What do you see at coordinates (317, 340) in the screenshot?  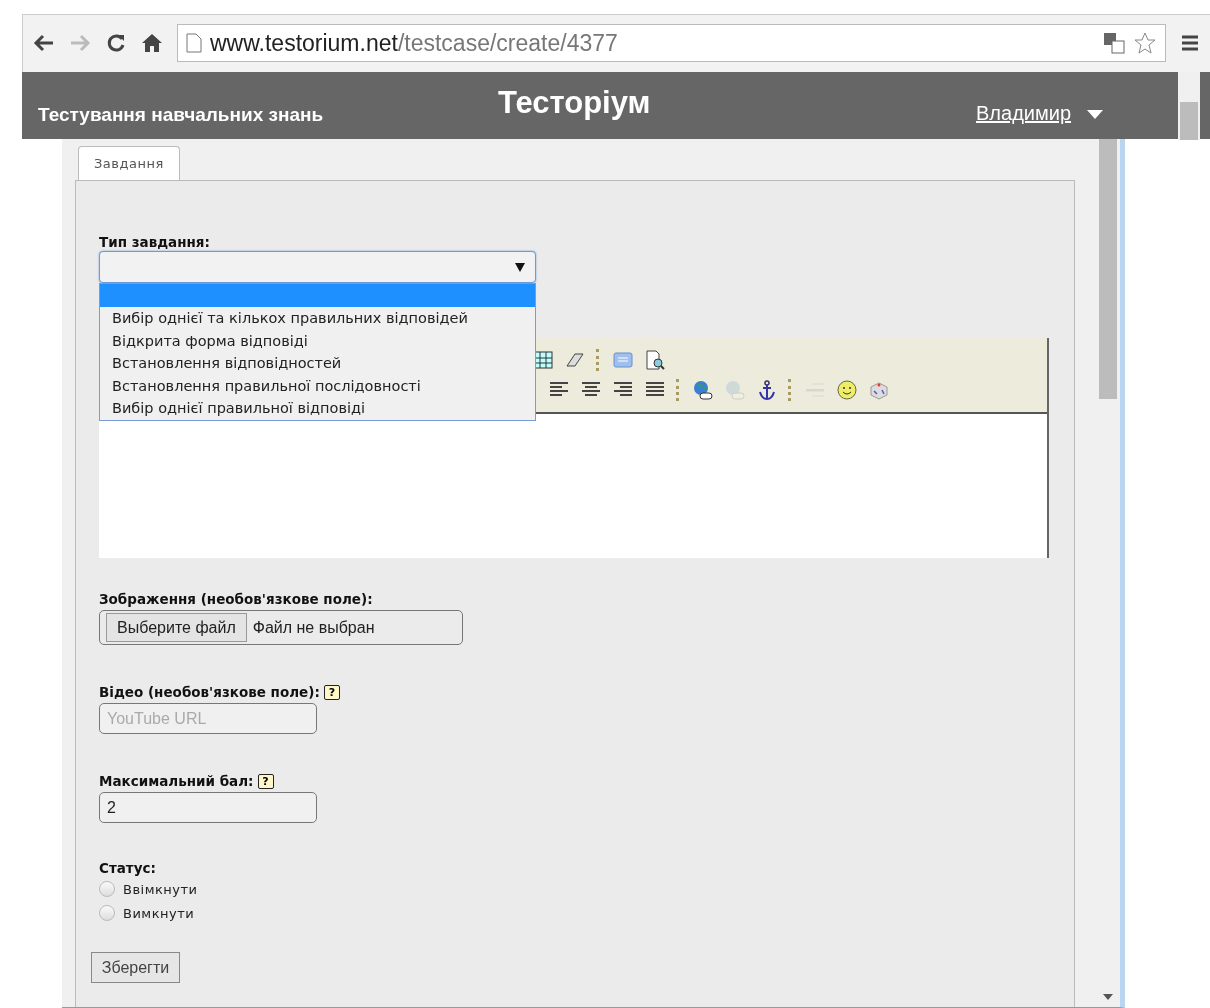 I see `dropdown-option: Відкрита форма відповіді` at bounding box center [317, 340].